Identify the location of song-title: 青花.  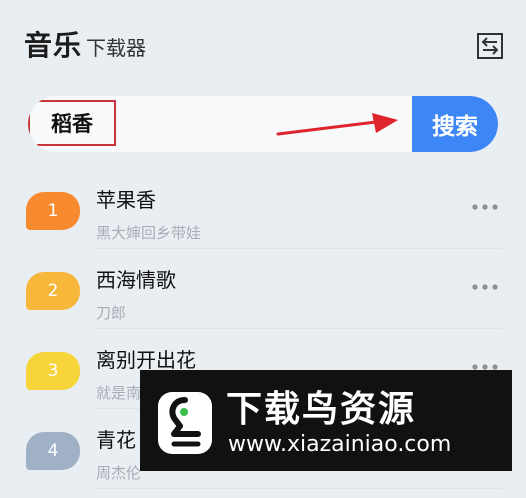
(116, 440).